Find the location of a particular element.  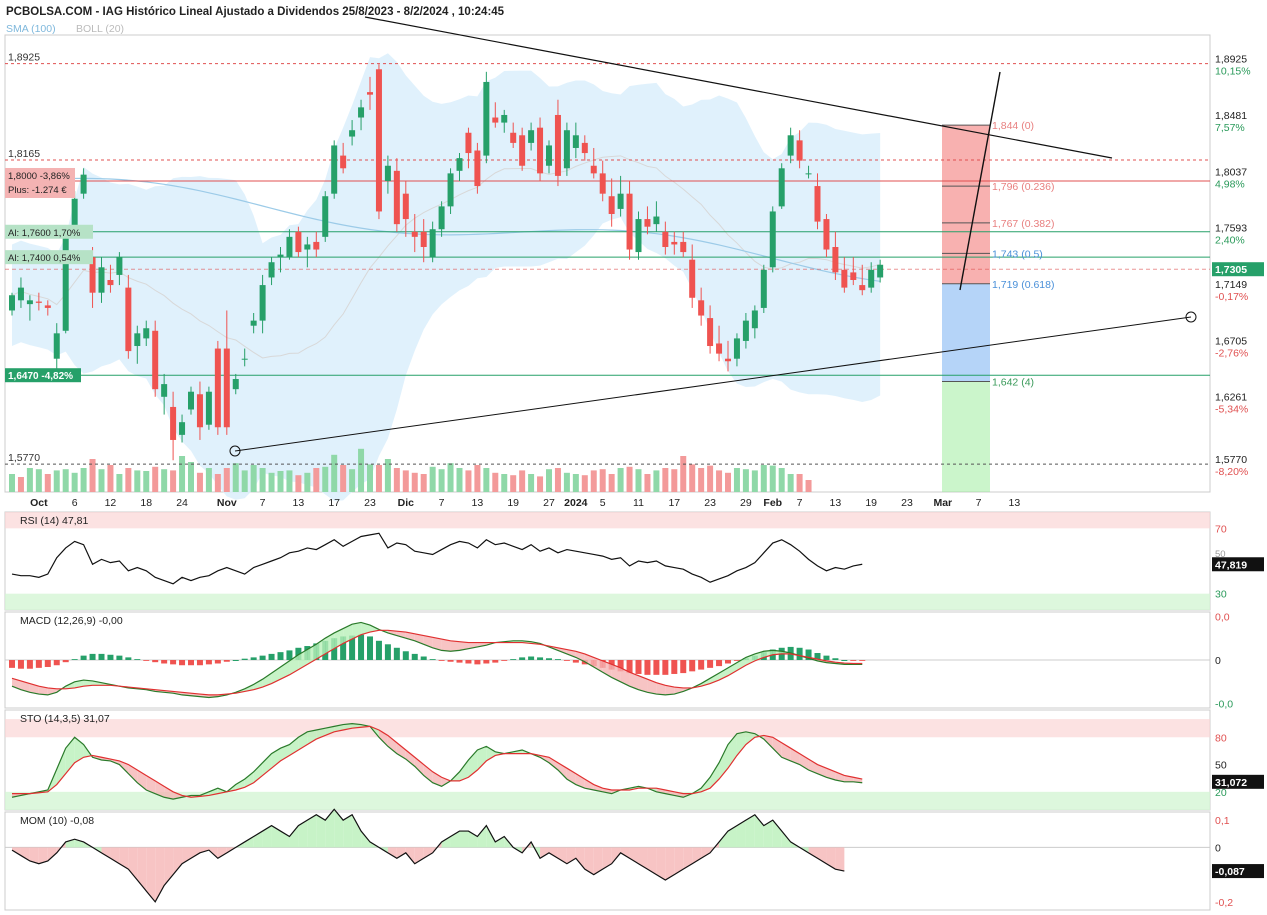

legend-boll: BOLL (20) is located at coordinates (100, 29).